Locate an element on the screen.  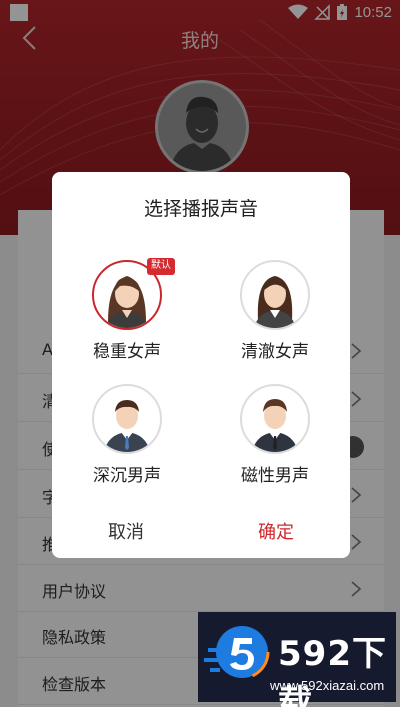
voice-option-deep-male: 深沉男声 is located at coordinates (127, 435).